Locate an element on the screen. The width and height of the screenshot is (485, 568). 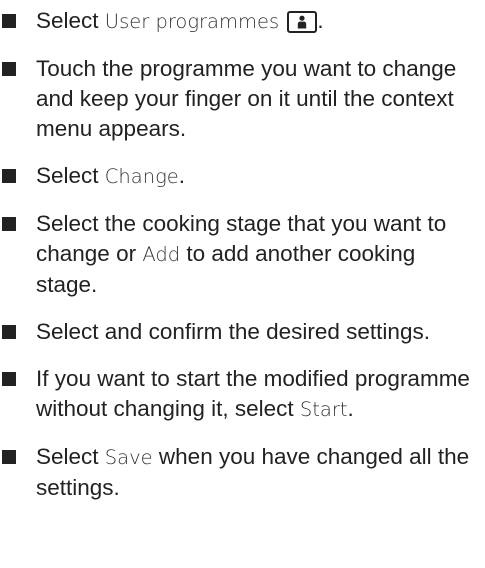
ui-label-add: Add is located at coordinates (161, 254).